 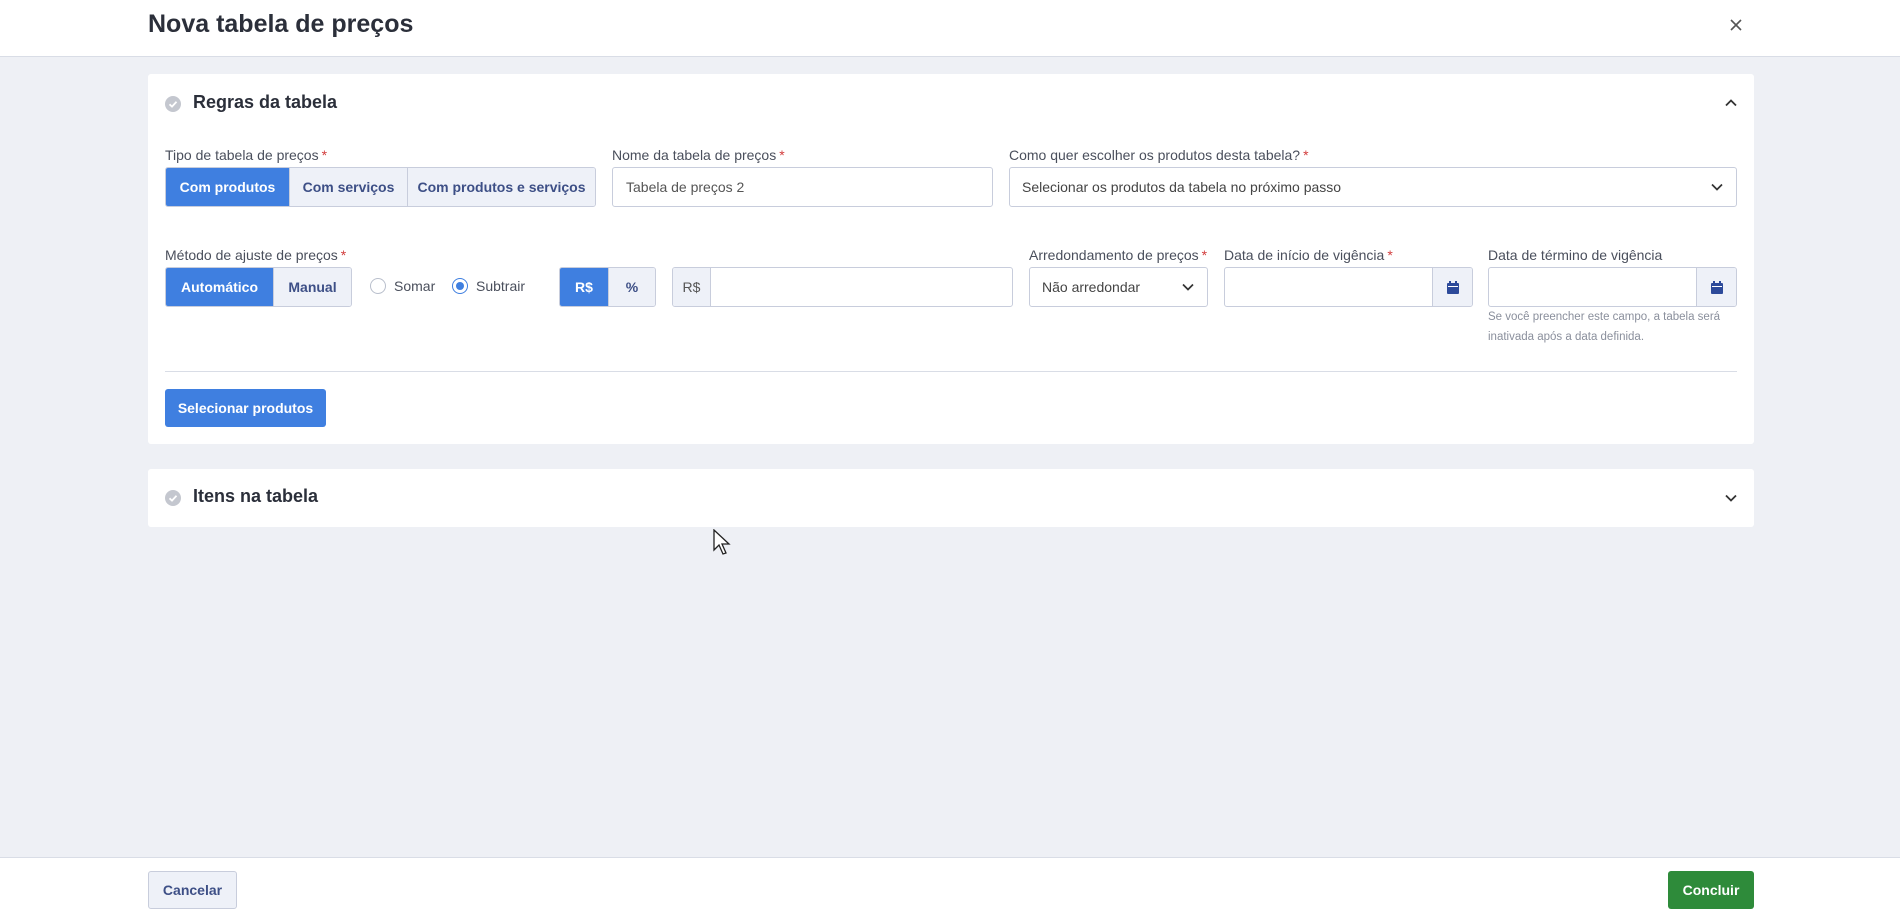 I want to click on unit-selector: R$ %, so click(x=607, y=287).